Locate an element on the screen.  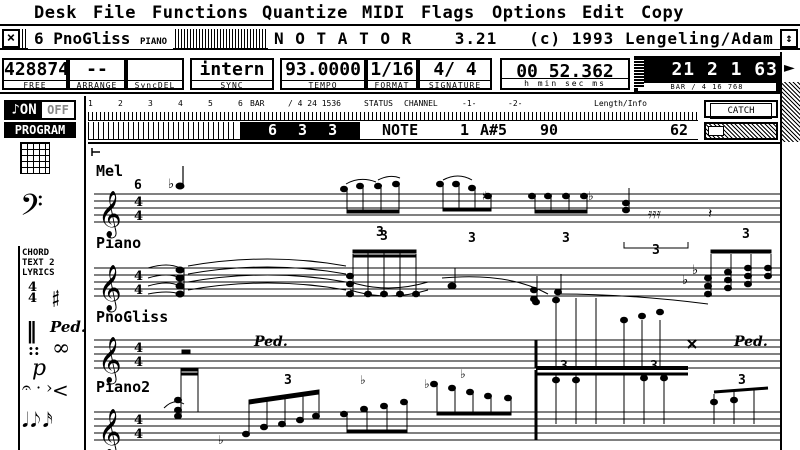
bass-clef-icon: 𝄢 is located at coordinates (31, 210).